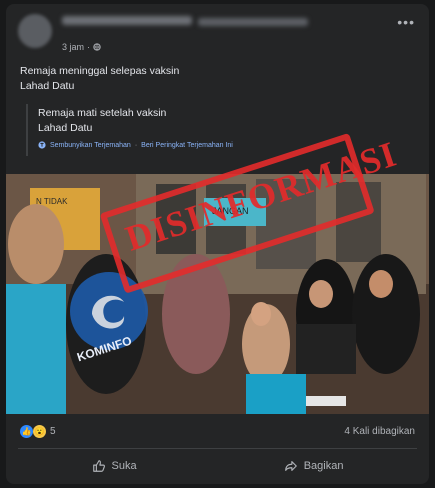 The width and height of the screenshot is (435, 488). I want to click on divider, so click(217, 448).